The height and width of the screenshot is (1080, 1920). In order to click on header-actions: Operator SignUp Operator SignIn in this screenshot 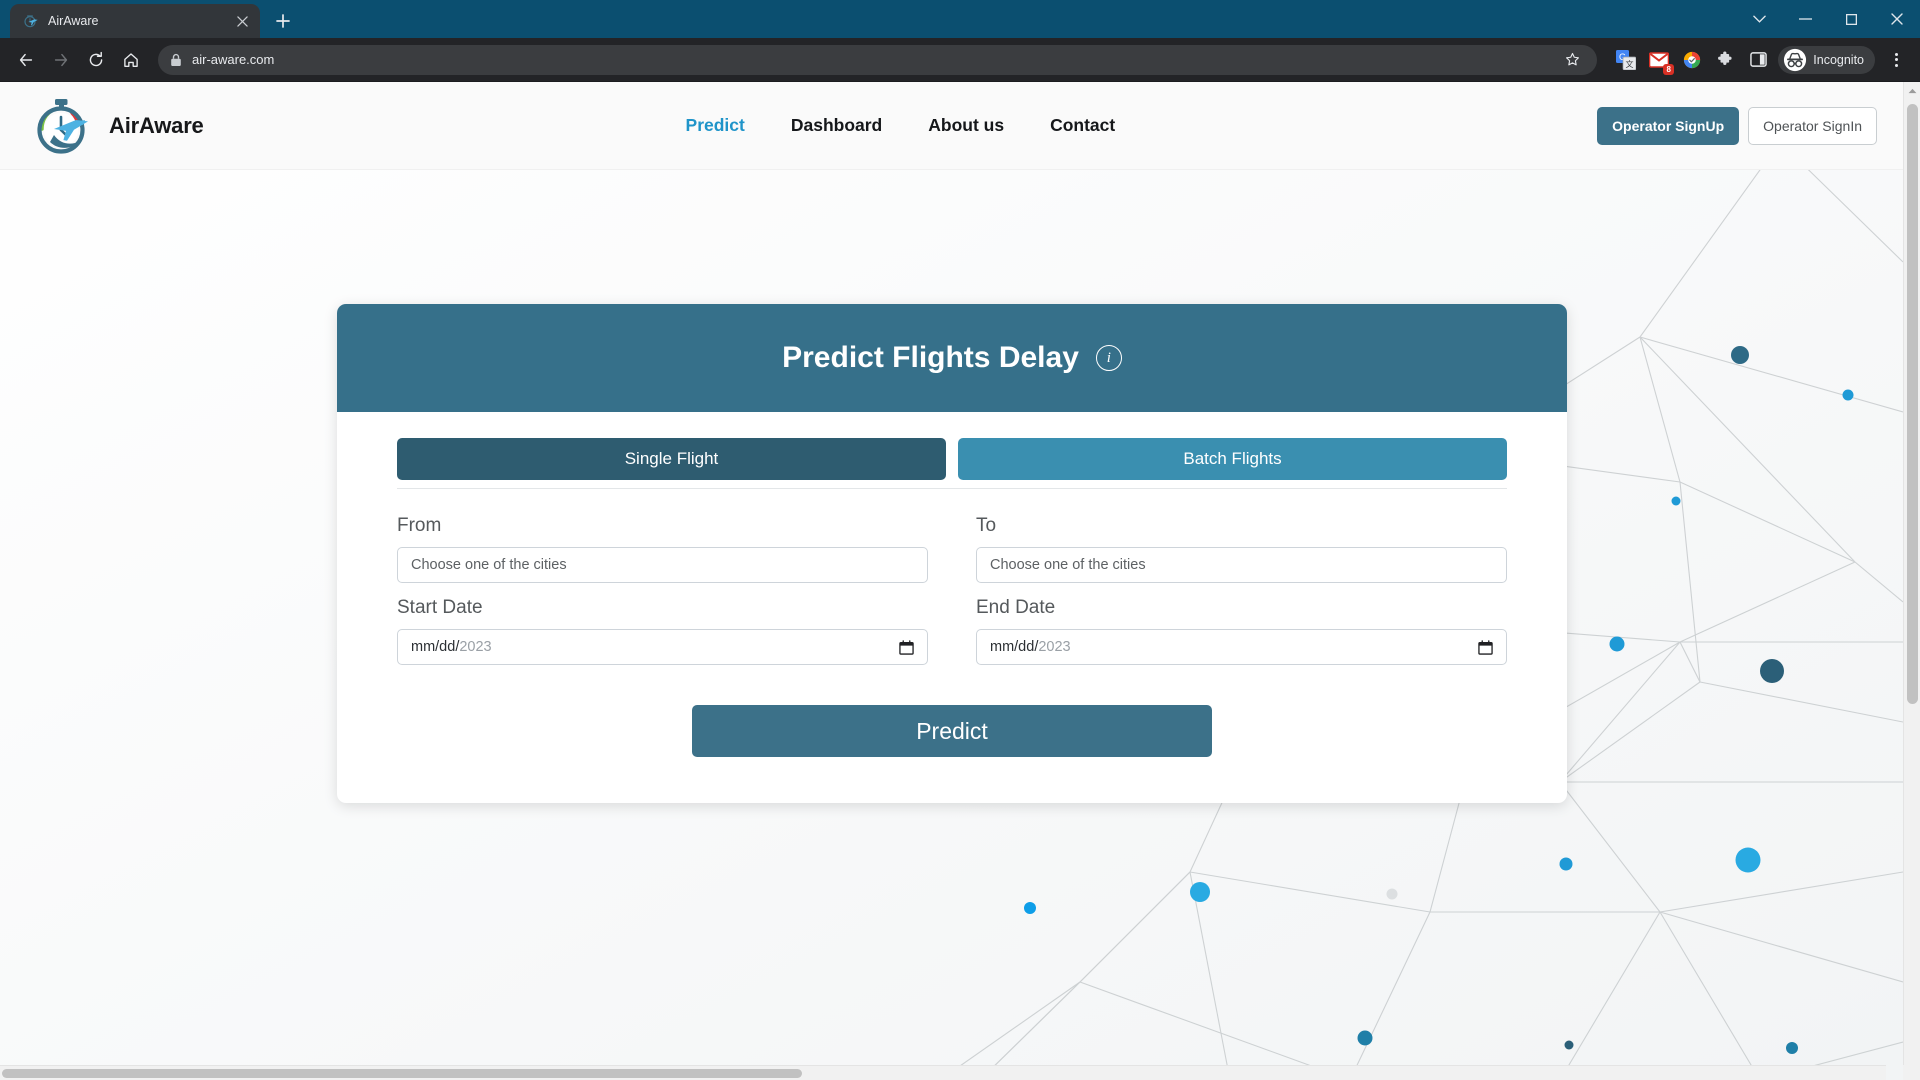, I will do `click(1737, 125)`.